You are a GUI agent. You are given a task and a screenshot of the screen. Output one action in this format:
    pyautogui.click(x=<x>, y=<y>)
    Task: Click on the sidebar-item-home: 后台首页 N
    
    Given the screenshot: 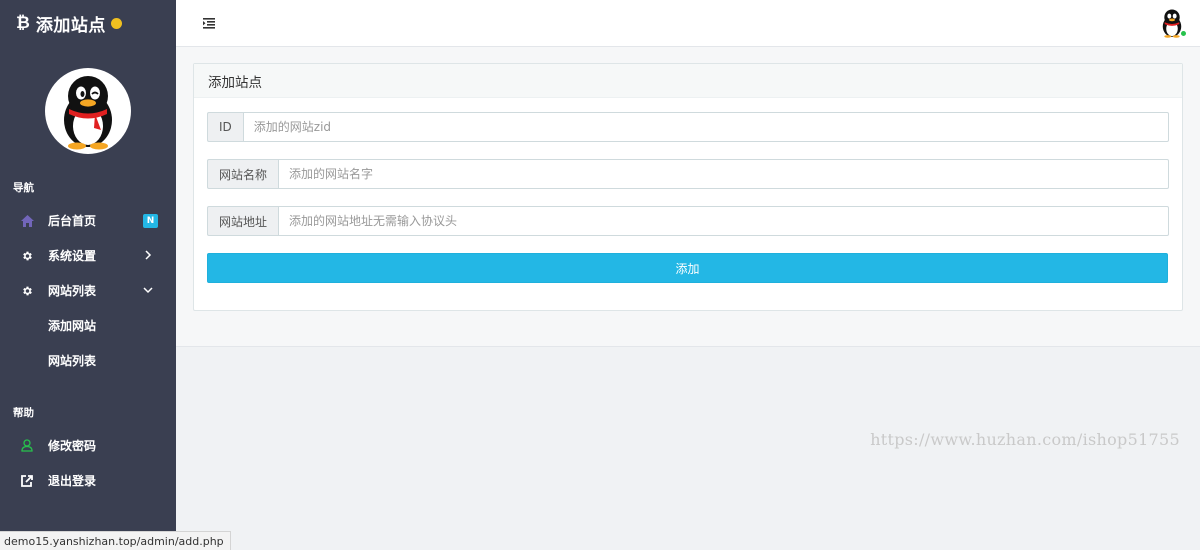 What is the action you would take?
    pyautogui.click(x=88, y=220)
    